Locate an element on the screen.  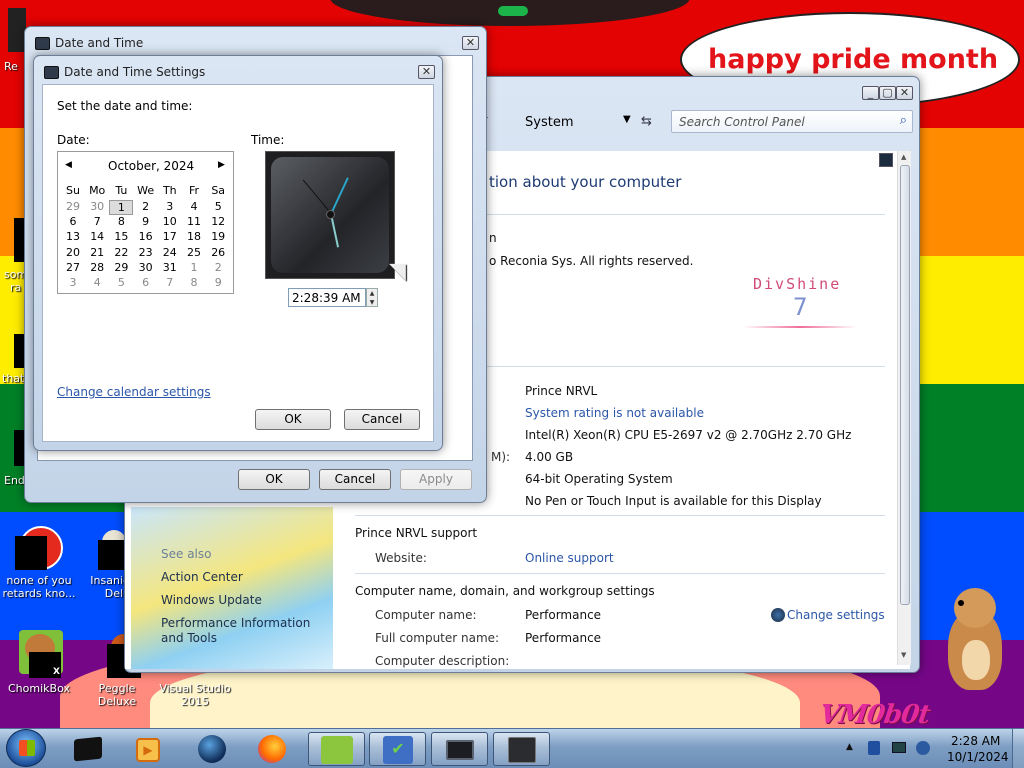
month-label: October, 2024 is located at coordinates (151, 166).